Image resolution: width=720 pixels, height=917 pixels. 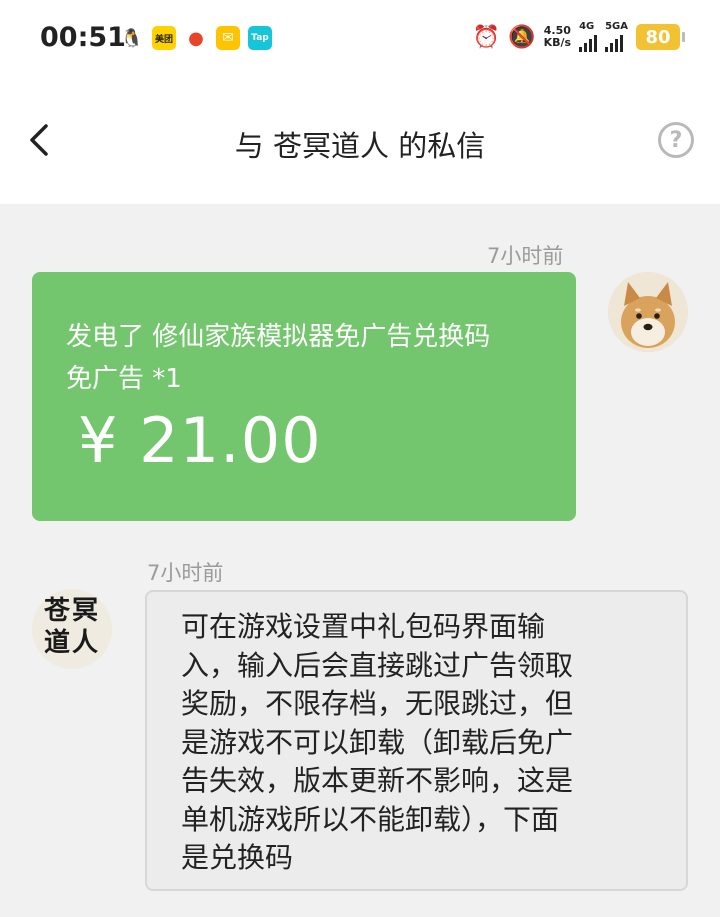 What do you see at coordinates (486, 37) in the screenshot?
I see `alarm-icon: ⏰` at bounding box center [486, 37].